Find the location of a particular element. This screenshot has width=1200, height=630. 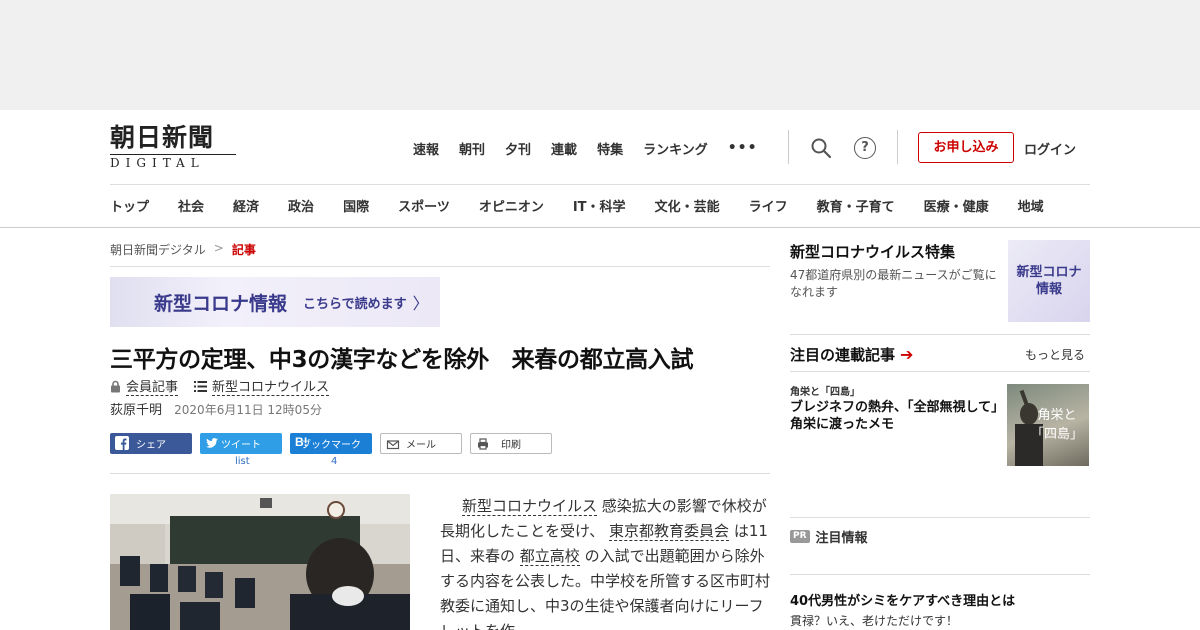

category-politics: 政治 is located at coordinates (301, 206).